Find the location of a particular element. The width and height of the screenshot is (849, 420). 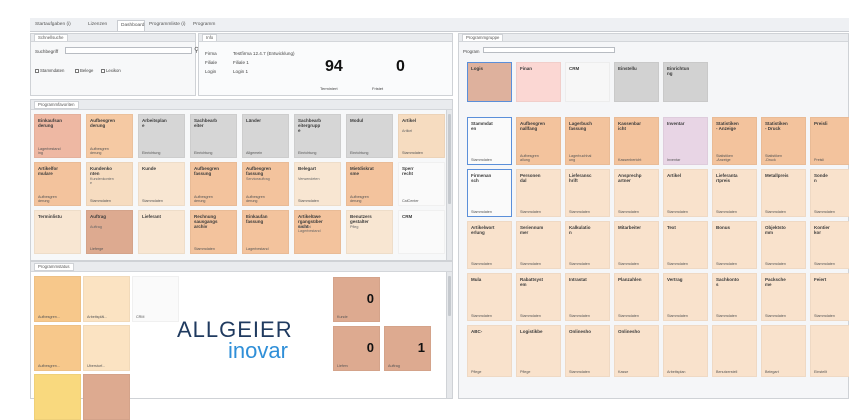

program-tile: Personen dal Stammdaten is located at coordinates (538, 193).